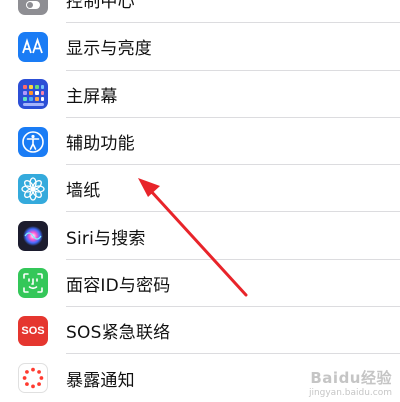  Describe the element at coordinates (100, 6) in the screenshot. I see `settings-item-label: 控制中心` at that location.